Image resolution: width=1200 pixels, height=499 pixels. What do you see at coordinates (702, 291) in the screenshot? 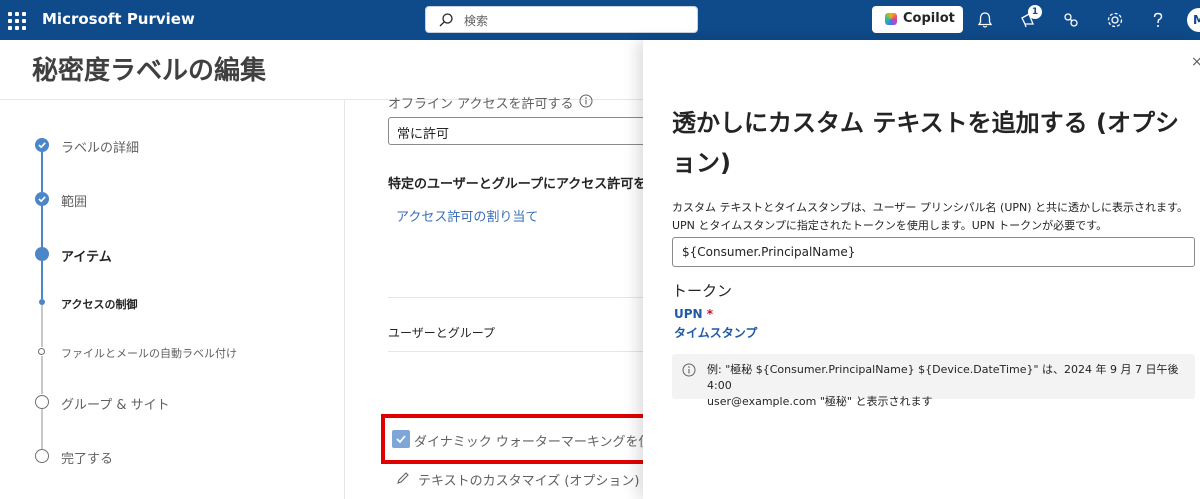
I see `tokens-header: トークン` at bounding box center [702, 291].